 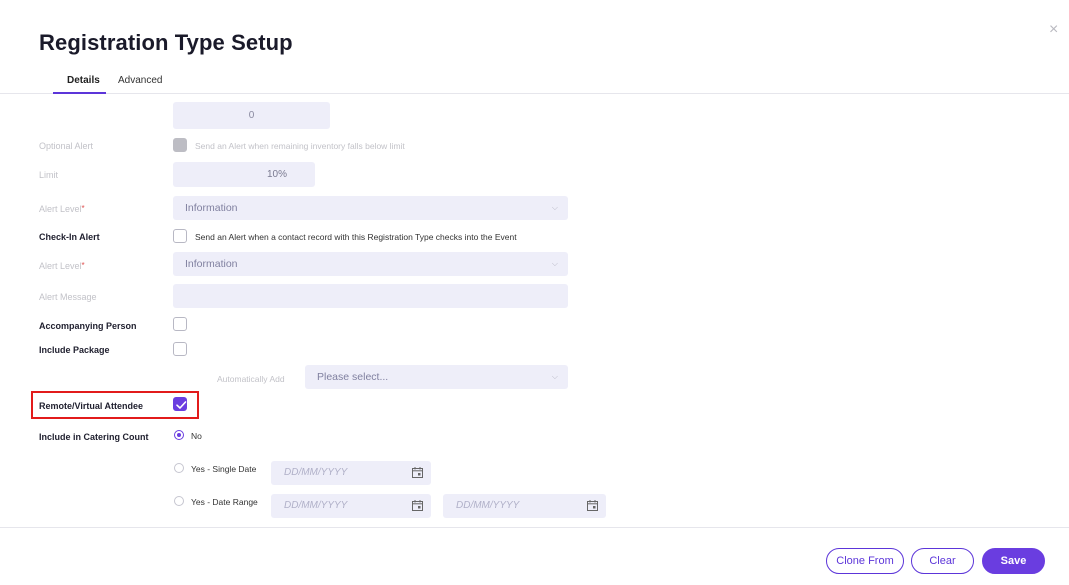 What do you see at coordinates (91, 406) in the screenshot?
I see `remote-virtual-label: Remote/Virtual Attendee` at bounding box center [91, 406].